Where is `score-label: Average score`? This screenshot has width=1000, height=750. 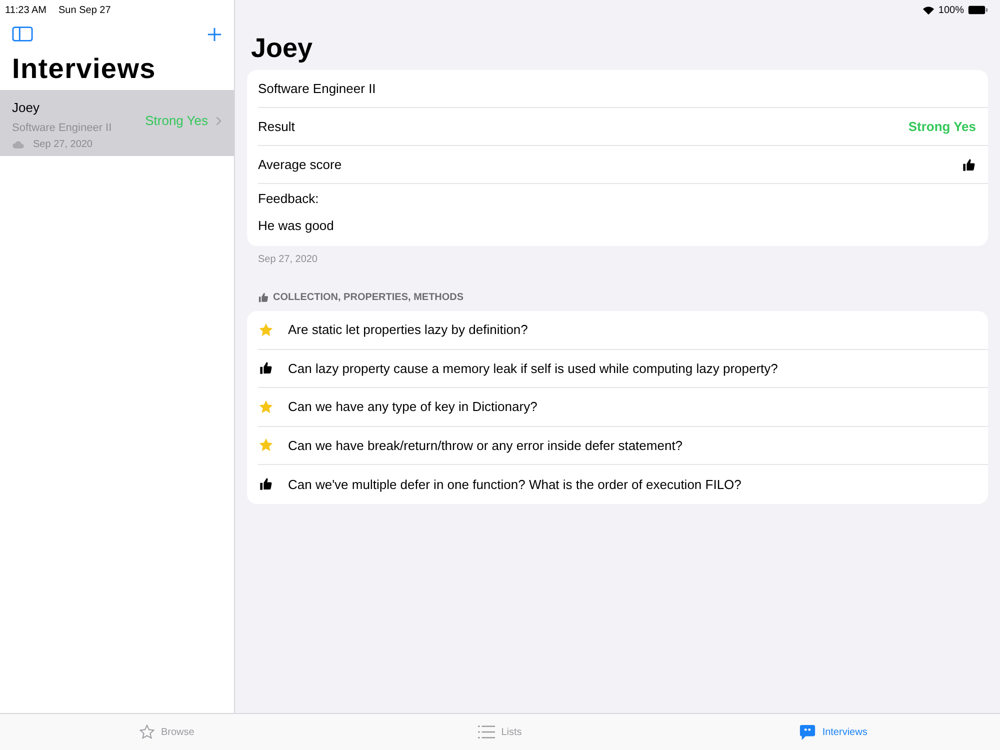 score-label: Average score is located at coordinates (300, 165).